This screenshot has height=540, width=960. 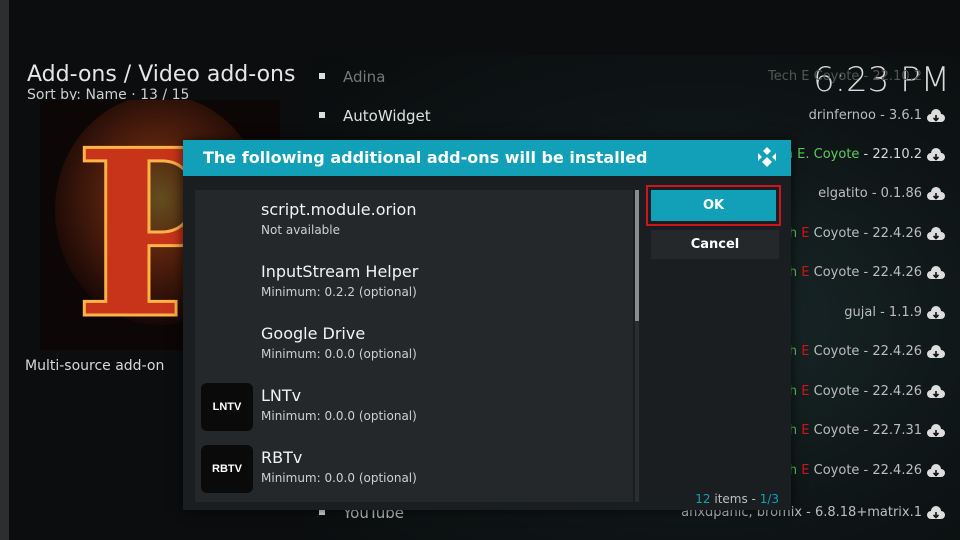 I want to click on ok-button: OK, so click(x=713, y=205).